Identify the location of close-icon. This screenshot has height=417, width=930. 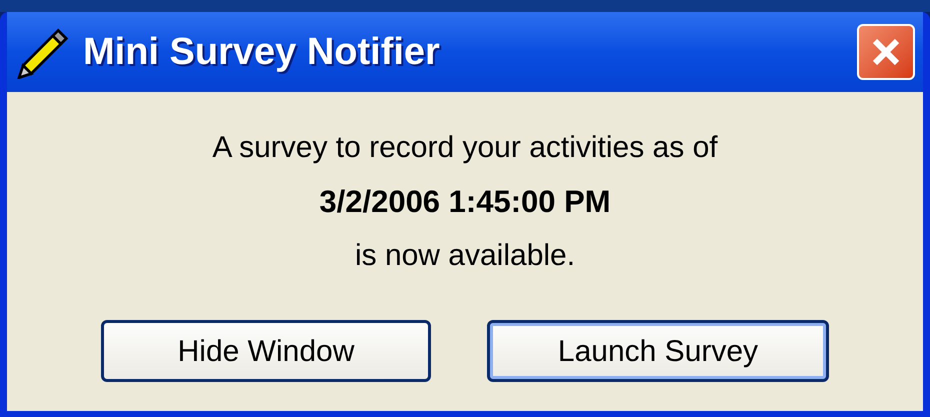
(886, 52).